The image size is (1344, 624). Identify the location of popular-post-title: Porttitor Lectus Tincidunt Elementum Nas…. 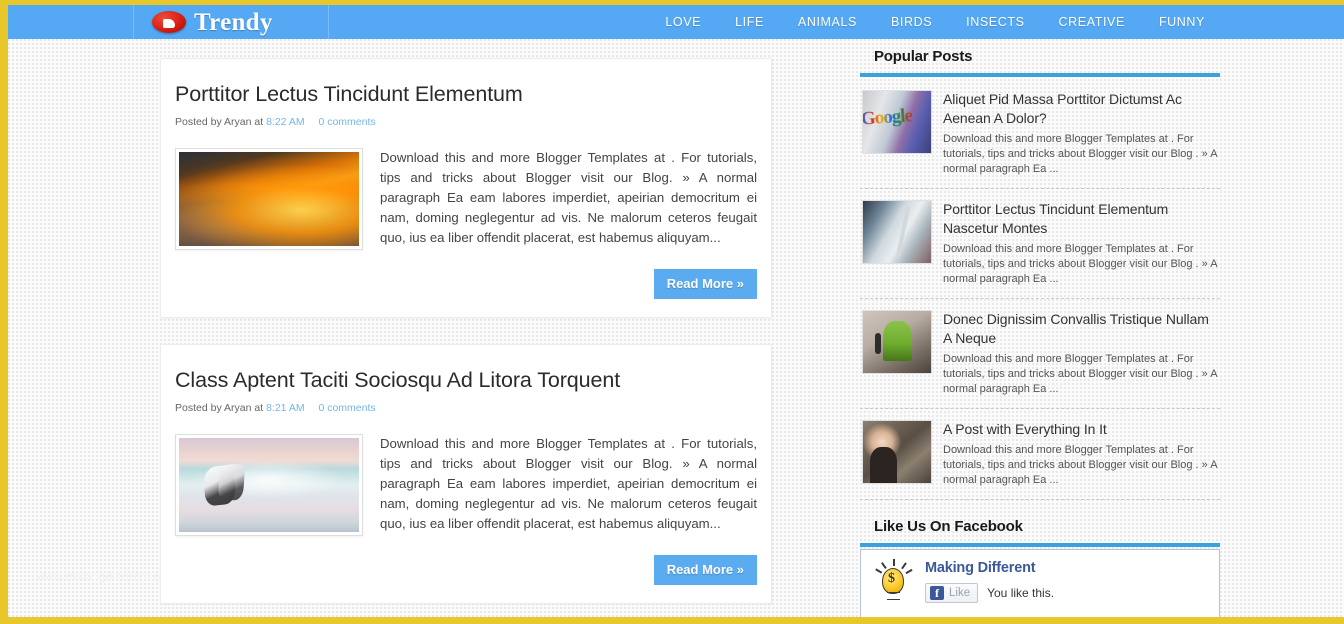
(1080, 219).